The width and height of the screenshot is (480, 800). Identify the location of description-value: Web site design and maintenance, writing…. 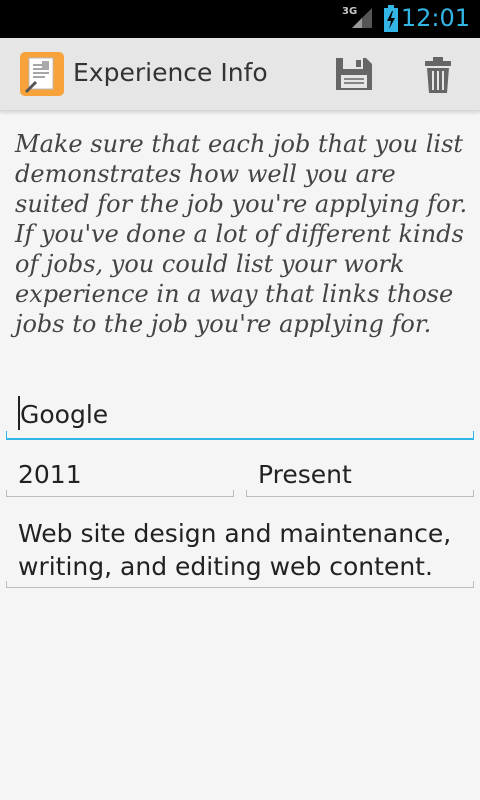
(235, 550).